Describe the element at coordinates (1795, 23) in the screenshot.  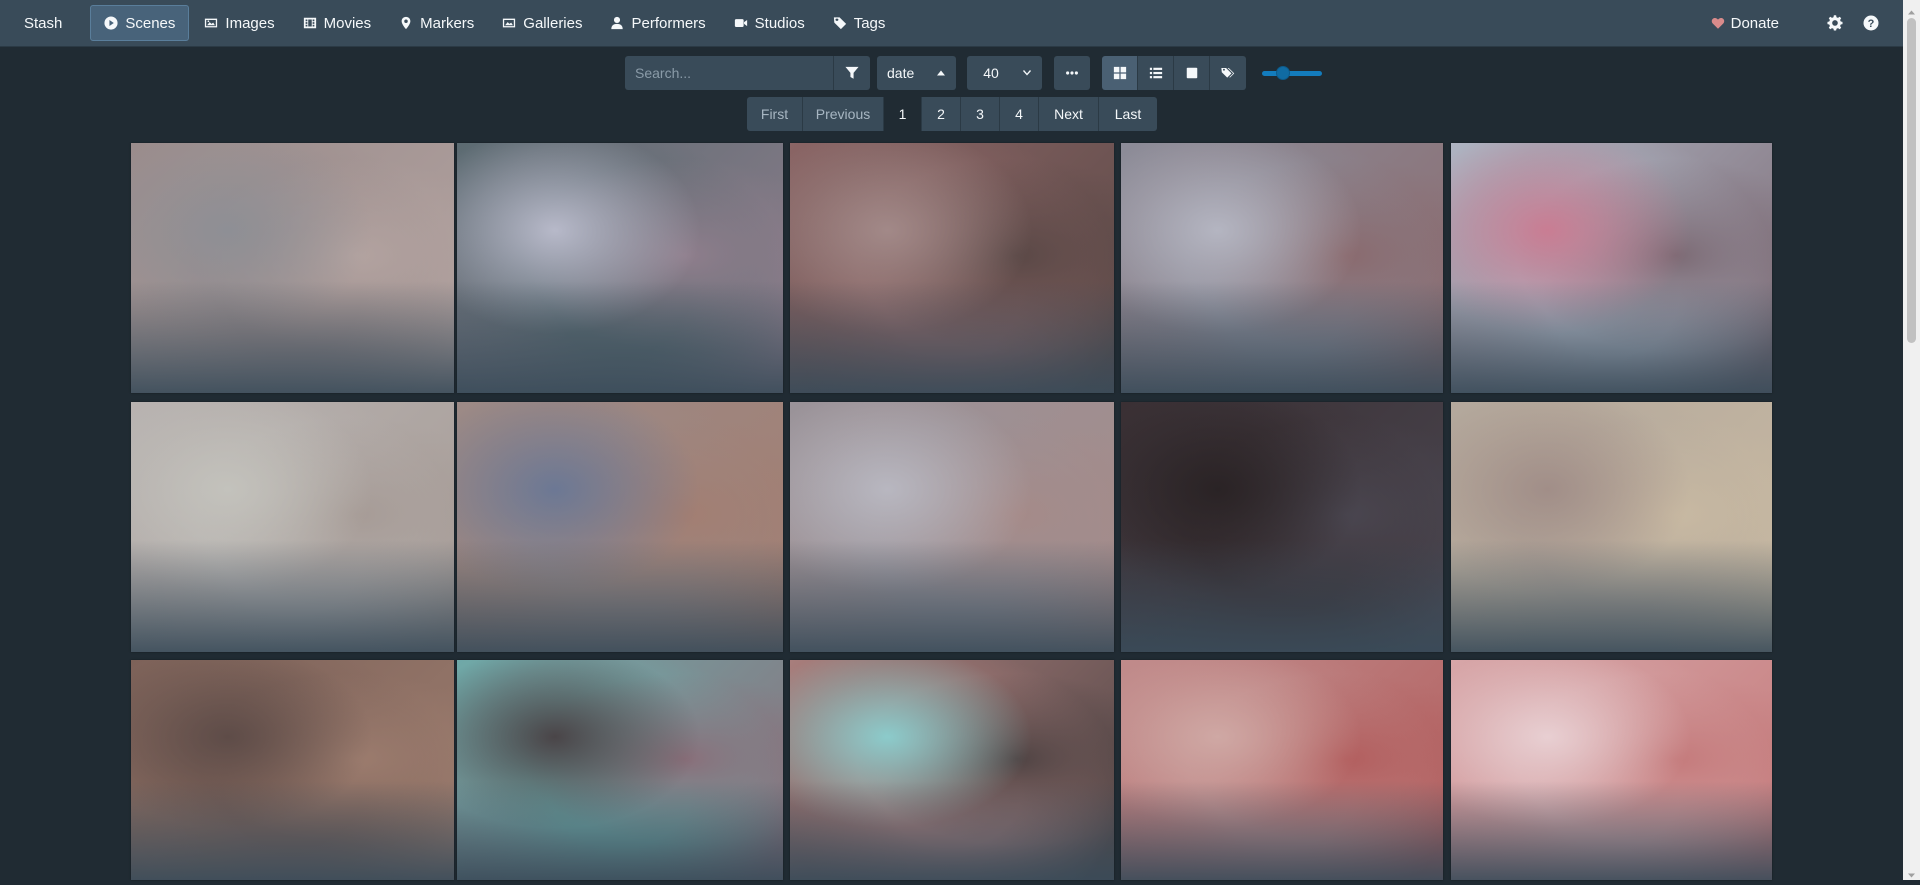
I see `nav-right-group: Donate ?` at that location.